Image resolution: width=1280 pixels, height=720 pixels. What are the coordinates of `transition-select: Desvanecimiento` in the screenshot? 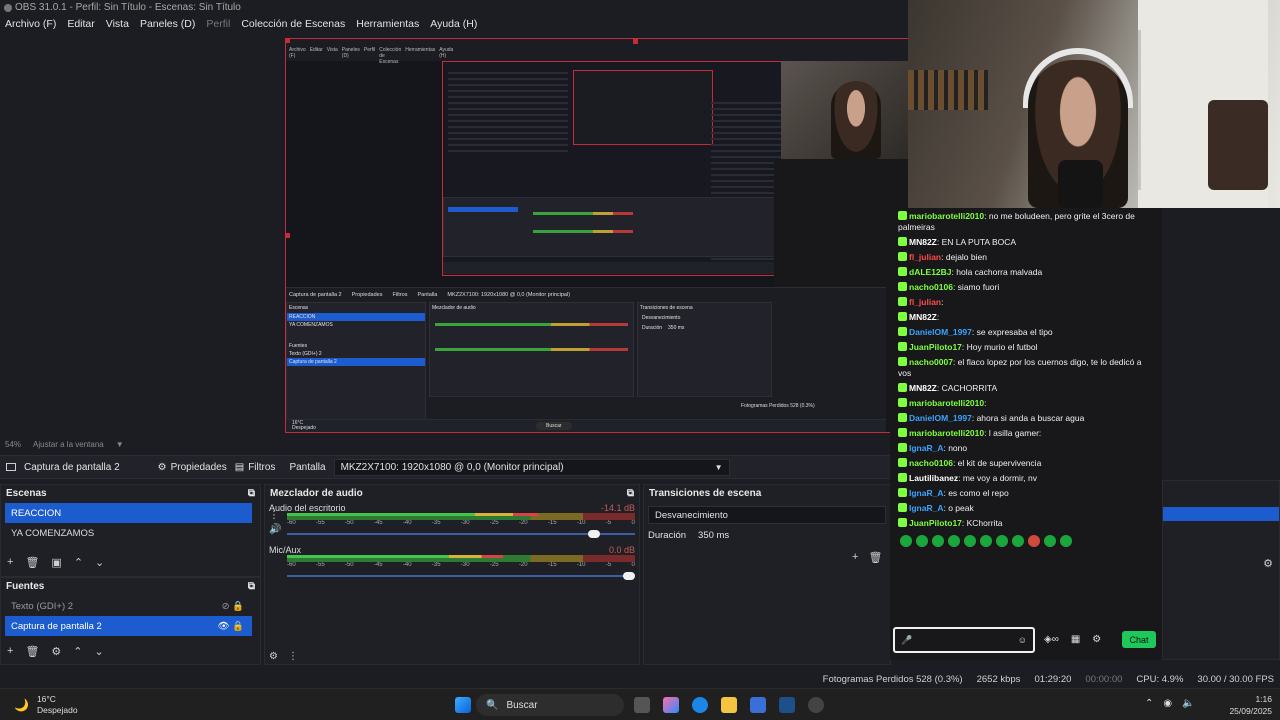 It's located at (767, 515).